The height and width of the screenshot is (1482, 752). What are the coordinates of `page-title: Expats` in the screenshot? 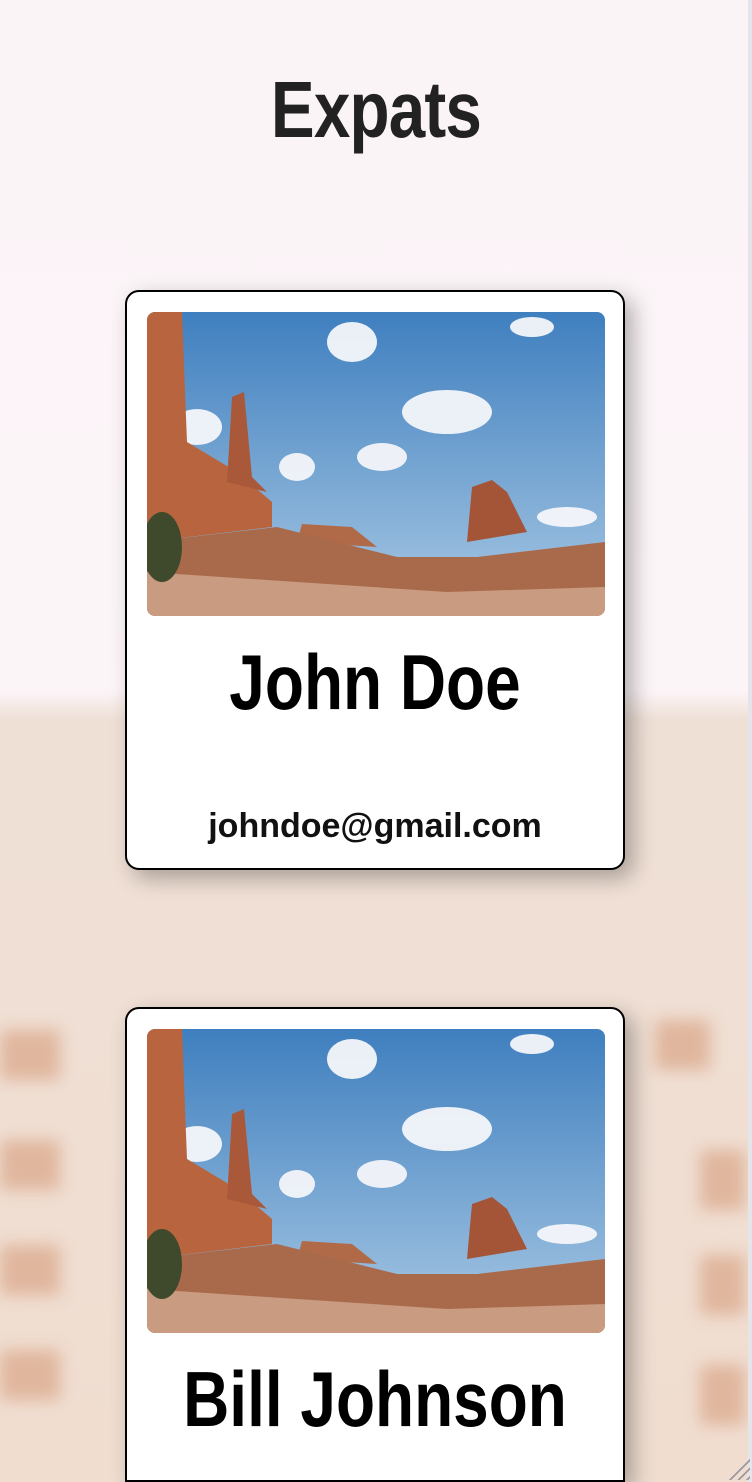 It's located at (376, 109).